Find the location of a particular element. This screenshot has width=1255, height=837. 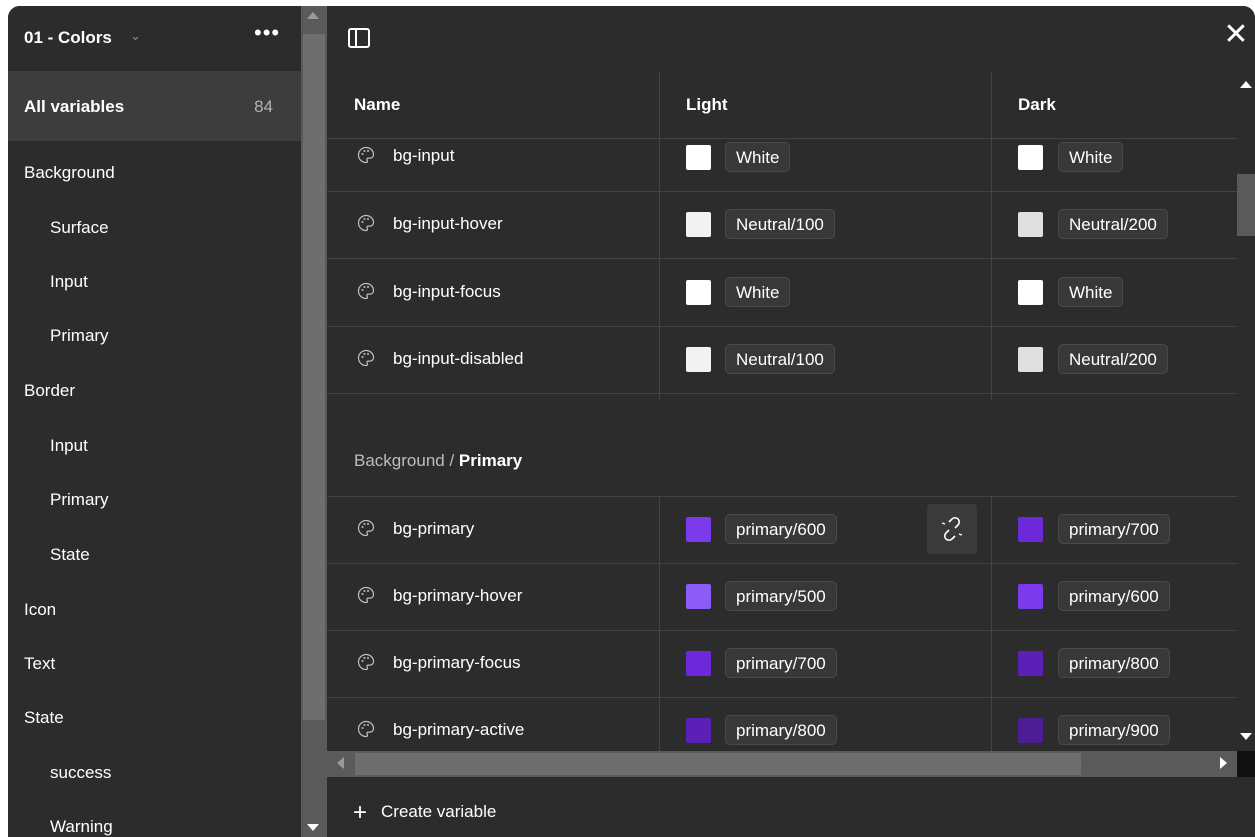

sidebar-scrollbar is located at coordinates (314, 421).